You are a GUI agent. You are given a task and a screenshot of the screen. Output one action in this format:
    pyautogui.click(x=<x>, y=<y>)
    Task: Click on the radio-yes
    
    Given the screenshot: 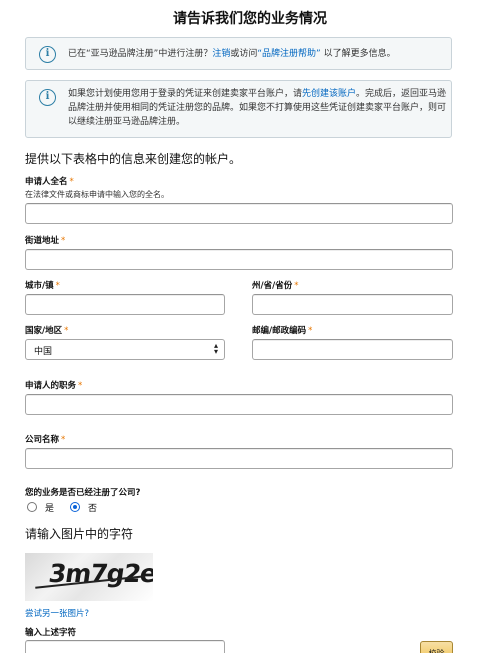 What is the action you would take?
    pyautogui.click(x=32, y=507)
    